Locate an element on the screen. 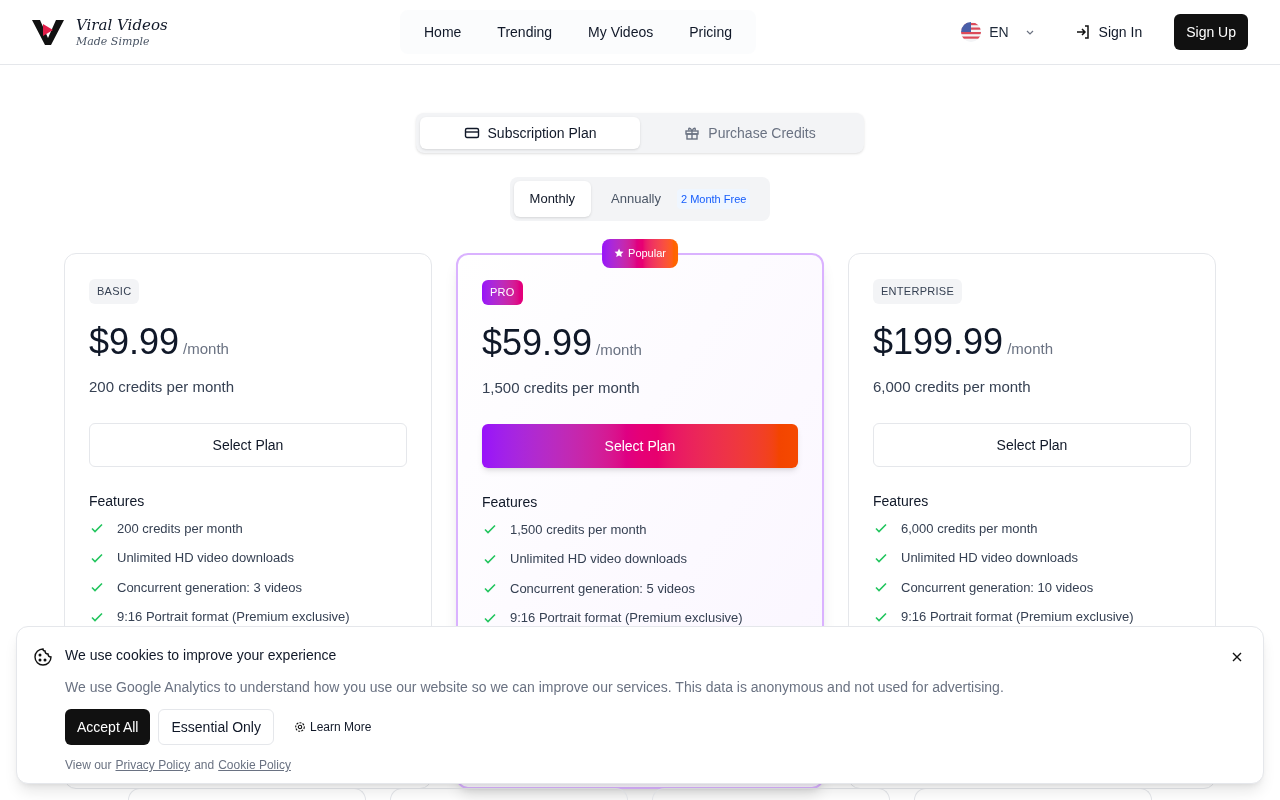 Image resolution: width=1280 pixels, height=800 pixels. nav-link: Trending is located at coordinates (525, 32).